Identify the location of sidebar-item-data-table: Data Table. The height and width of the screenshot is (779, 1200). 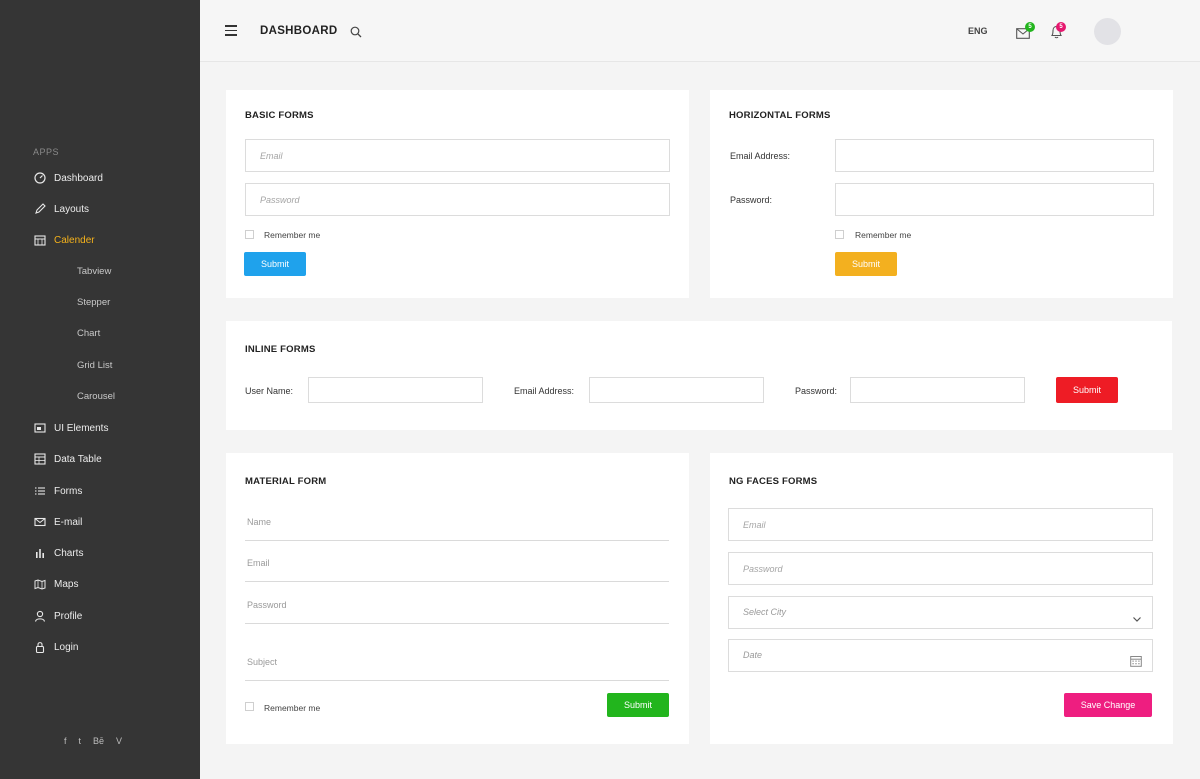
(67, 459).